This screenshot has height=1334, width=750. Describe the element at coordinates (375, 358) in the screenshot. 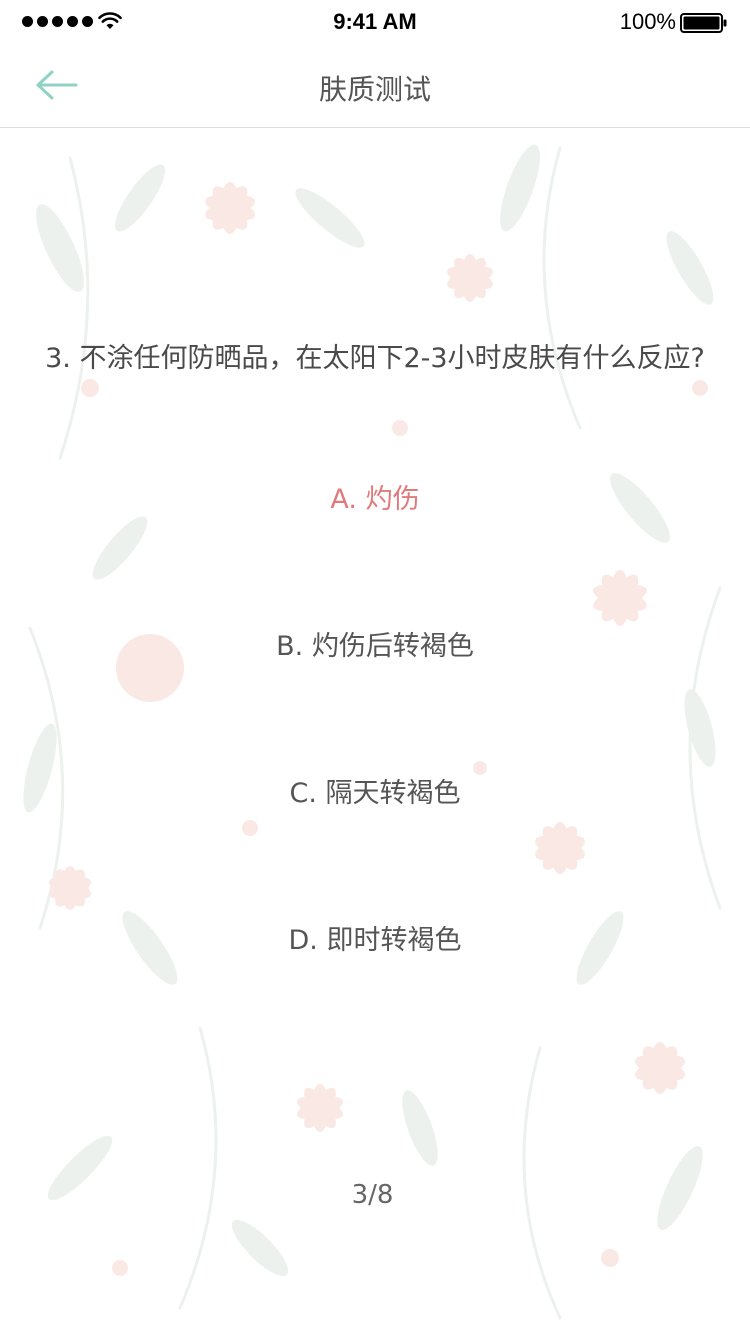

I see `question-text: 3. 不涂任何防晒品，在太阳下2-3小时皮肤有什么反应?` at that location.